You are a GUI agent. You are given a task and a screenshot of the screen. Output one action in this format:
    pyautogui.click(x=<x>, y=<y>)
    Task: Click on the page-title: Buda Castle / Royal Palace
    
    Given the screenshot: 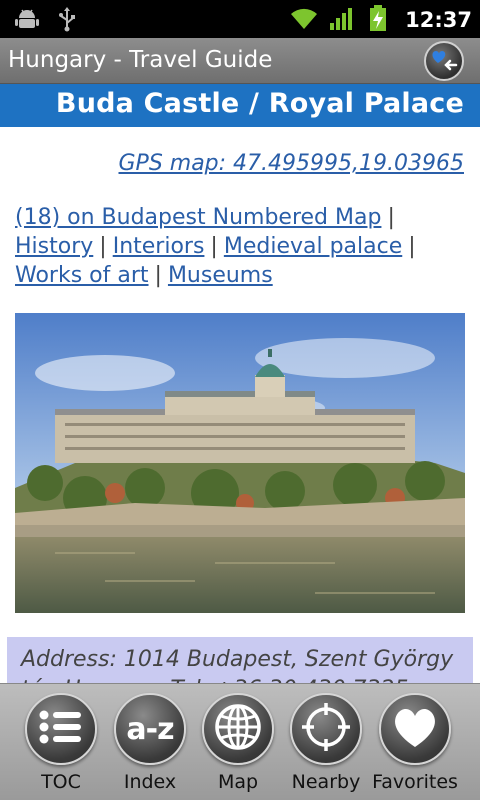 What is the action you would take?
    pyautogui.click(x=259, y=103)
    